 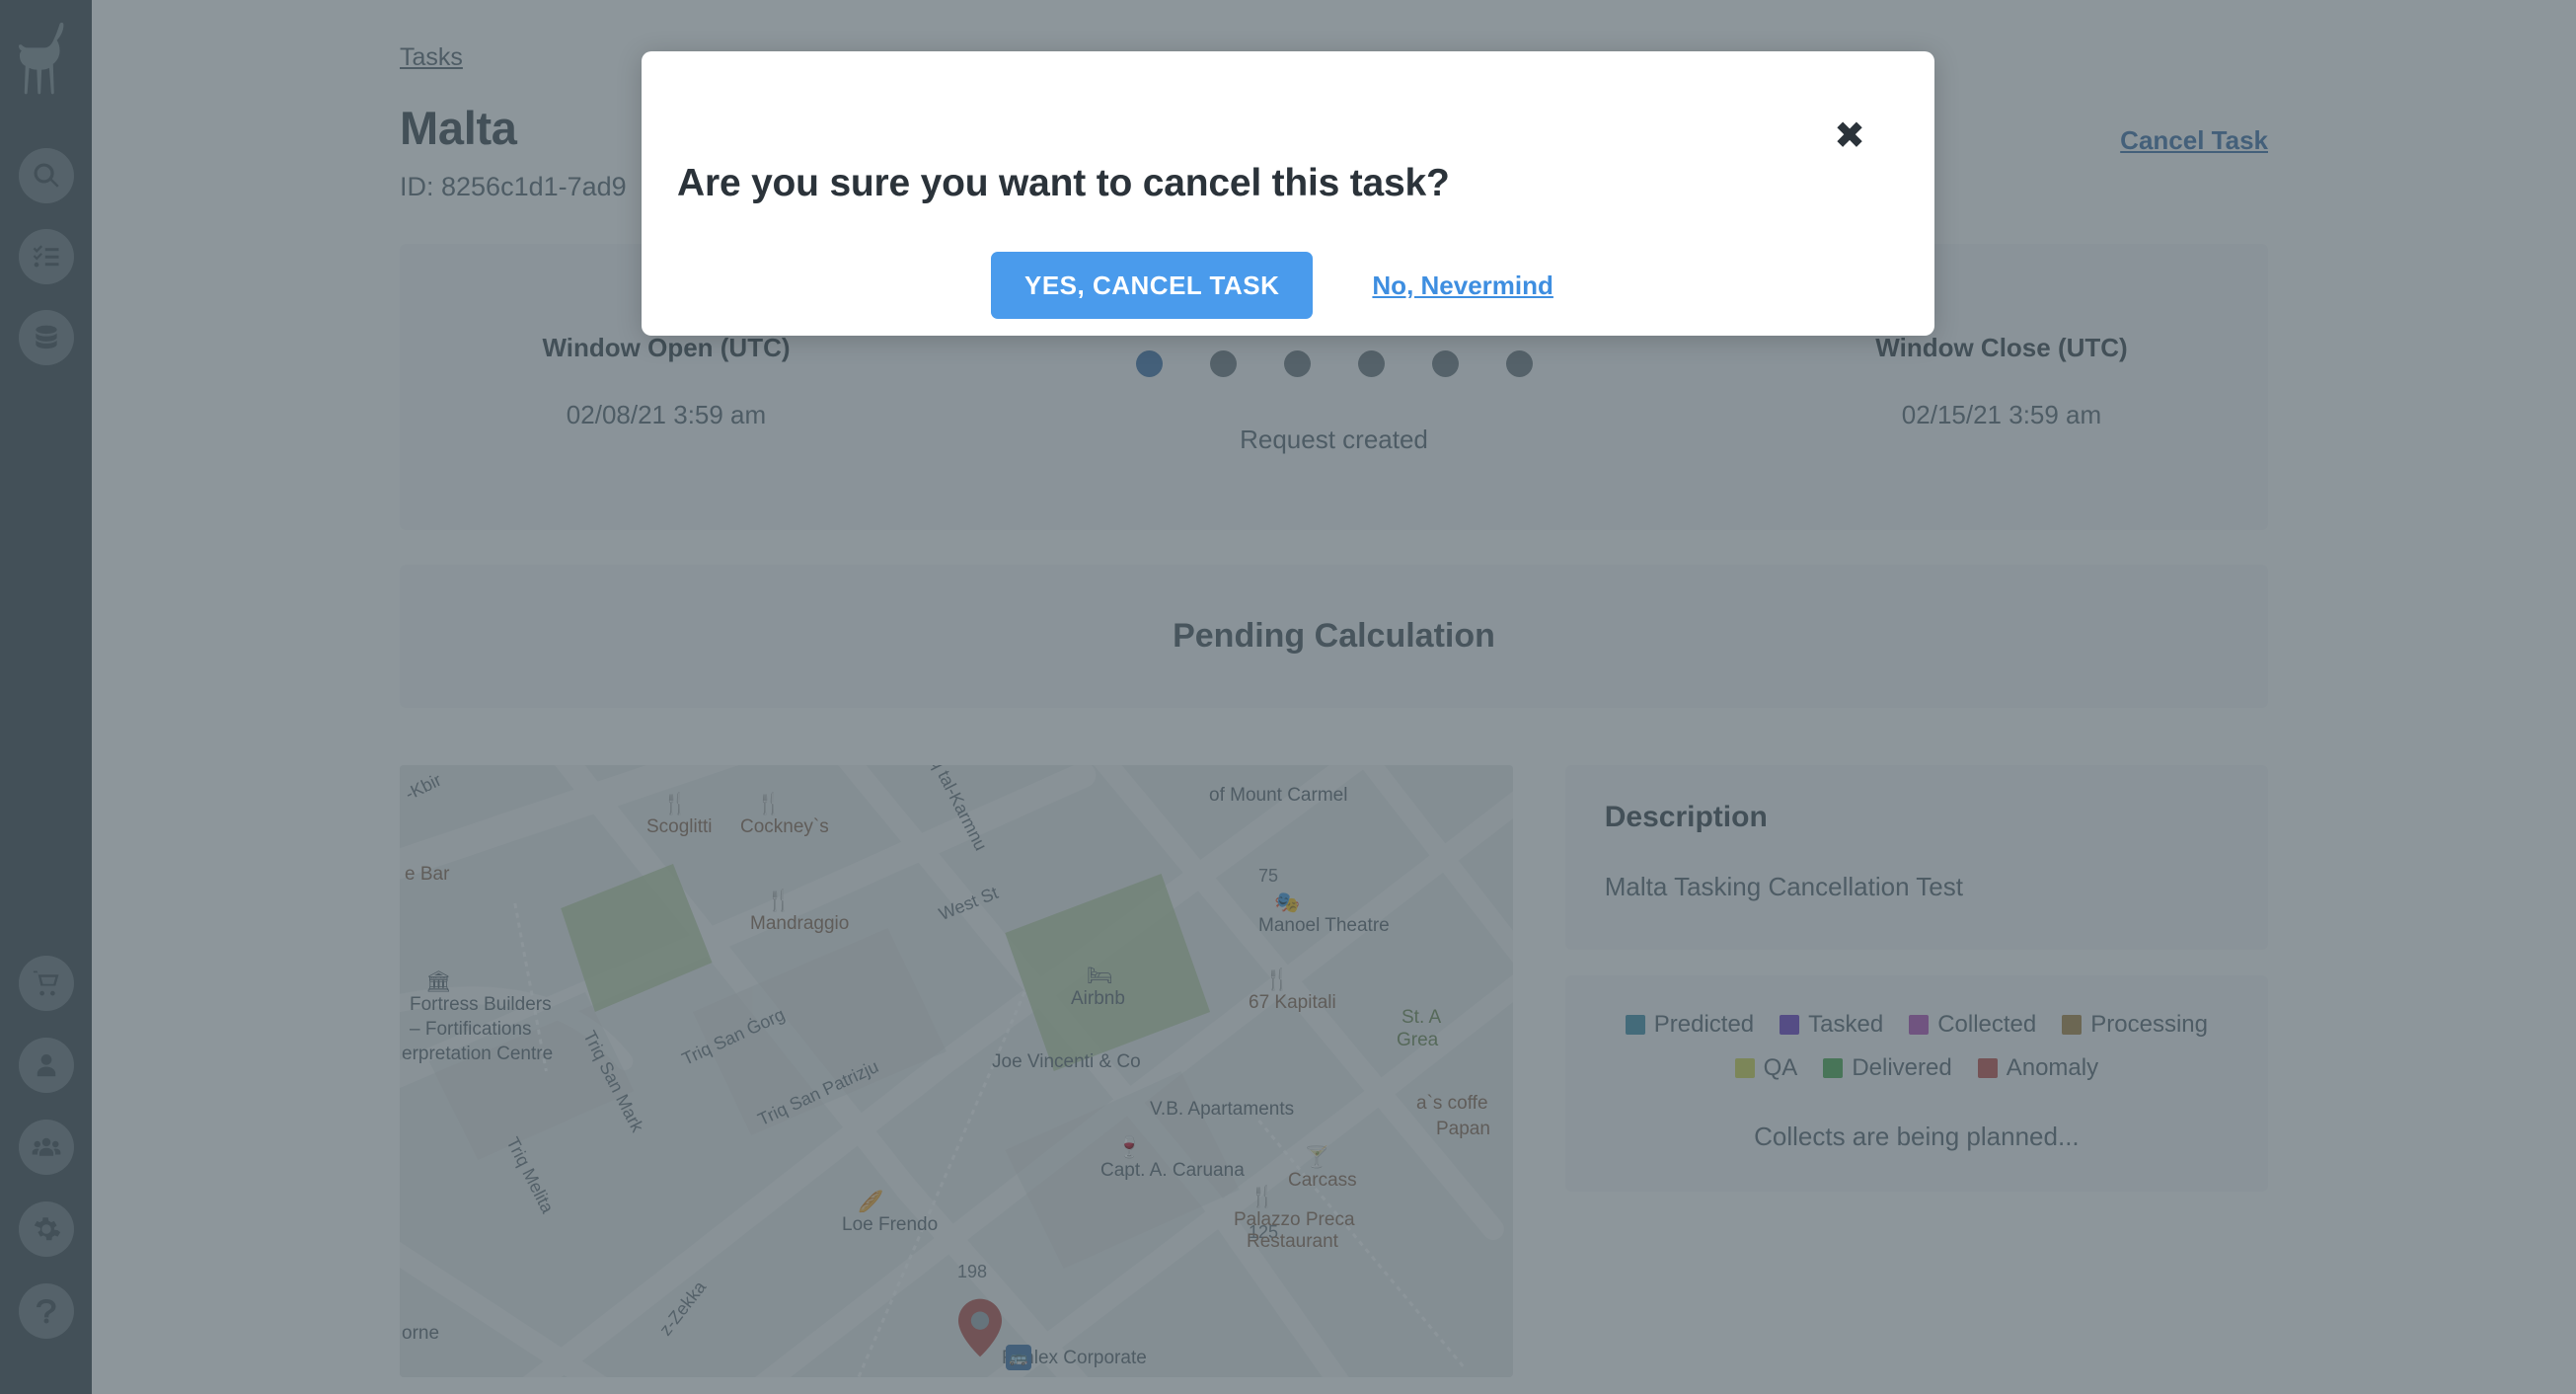 What do you see at coordinates (1850, 136) in the screenshot?
I see `close-icon: ✖` at bounding box center [1850, 136].